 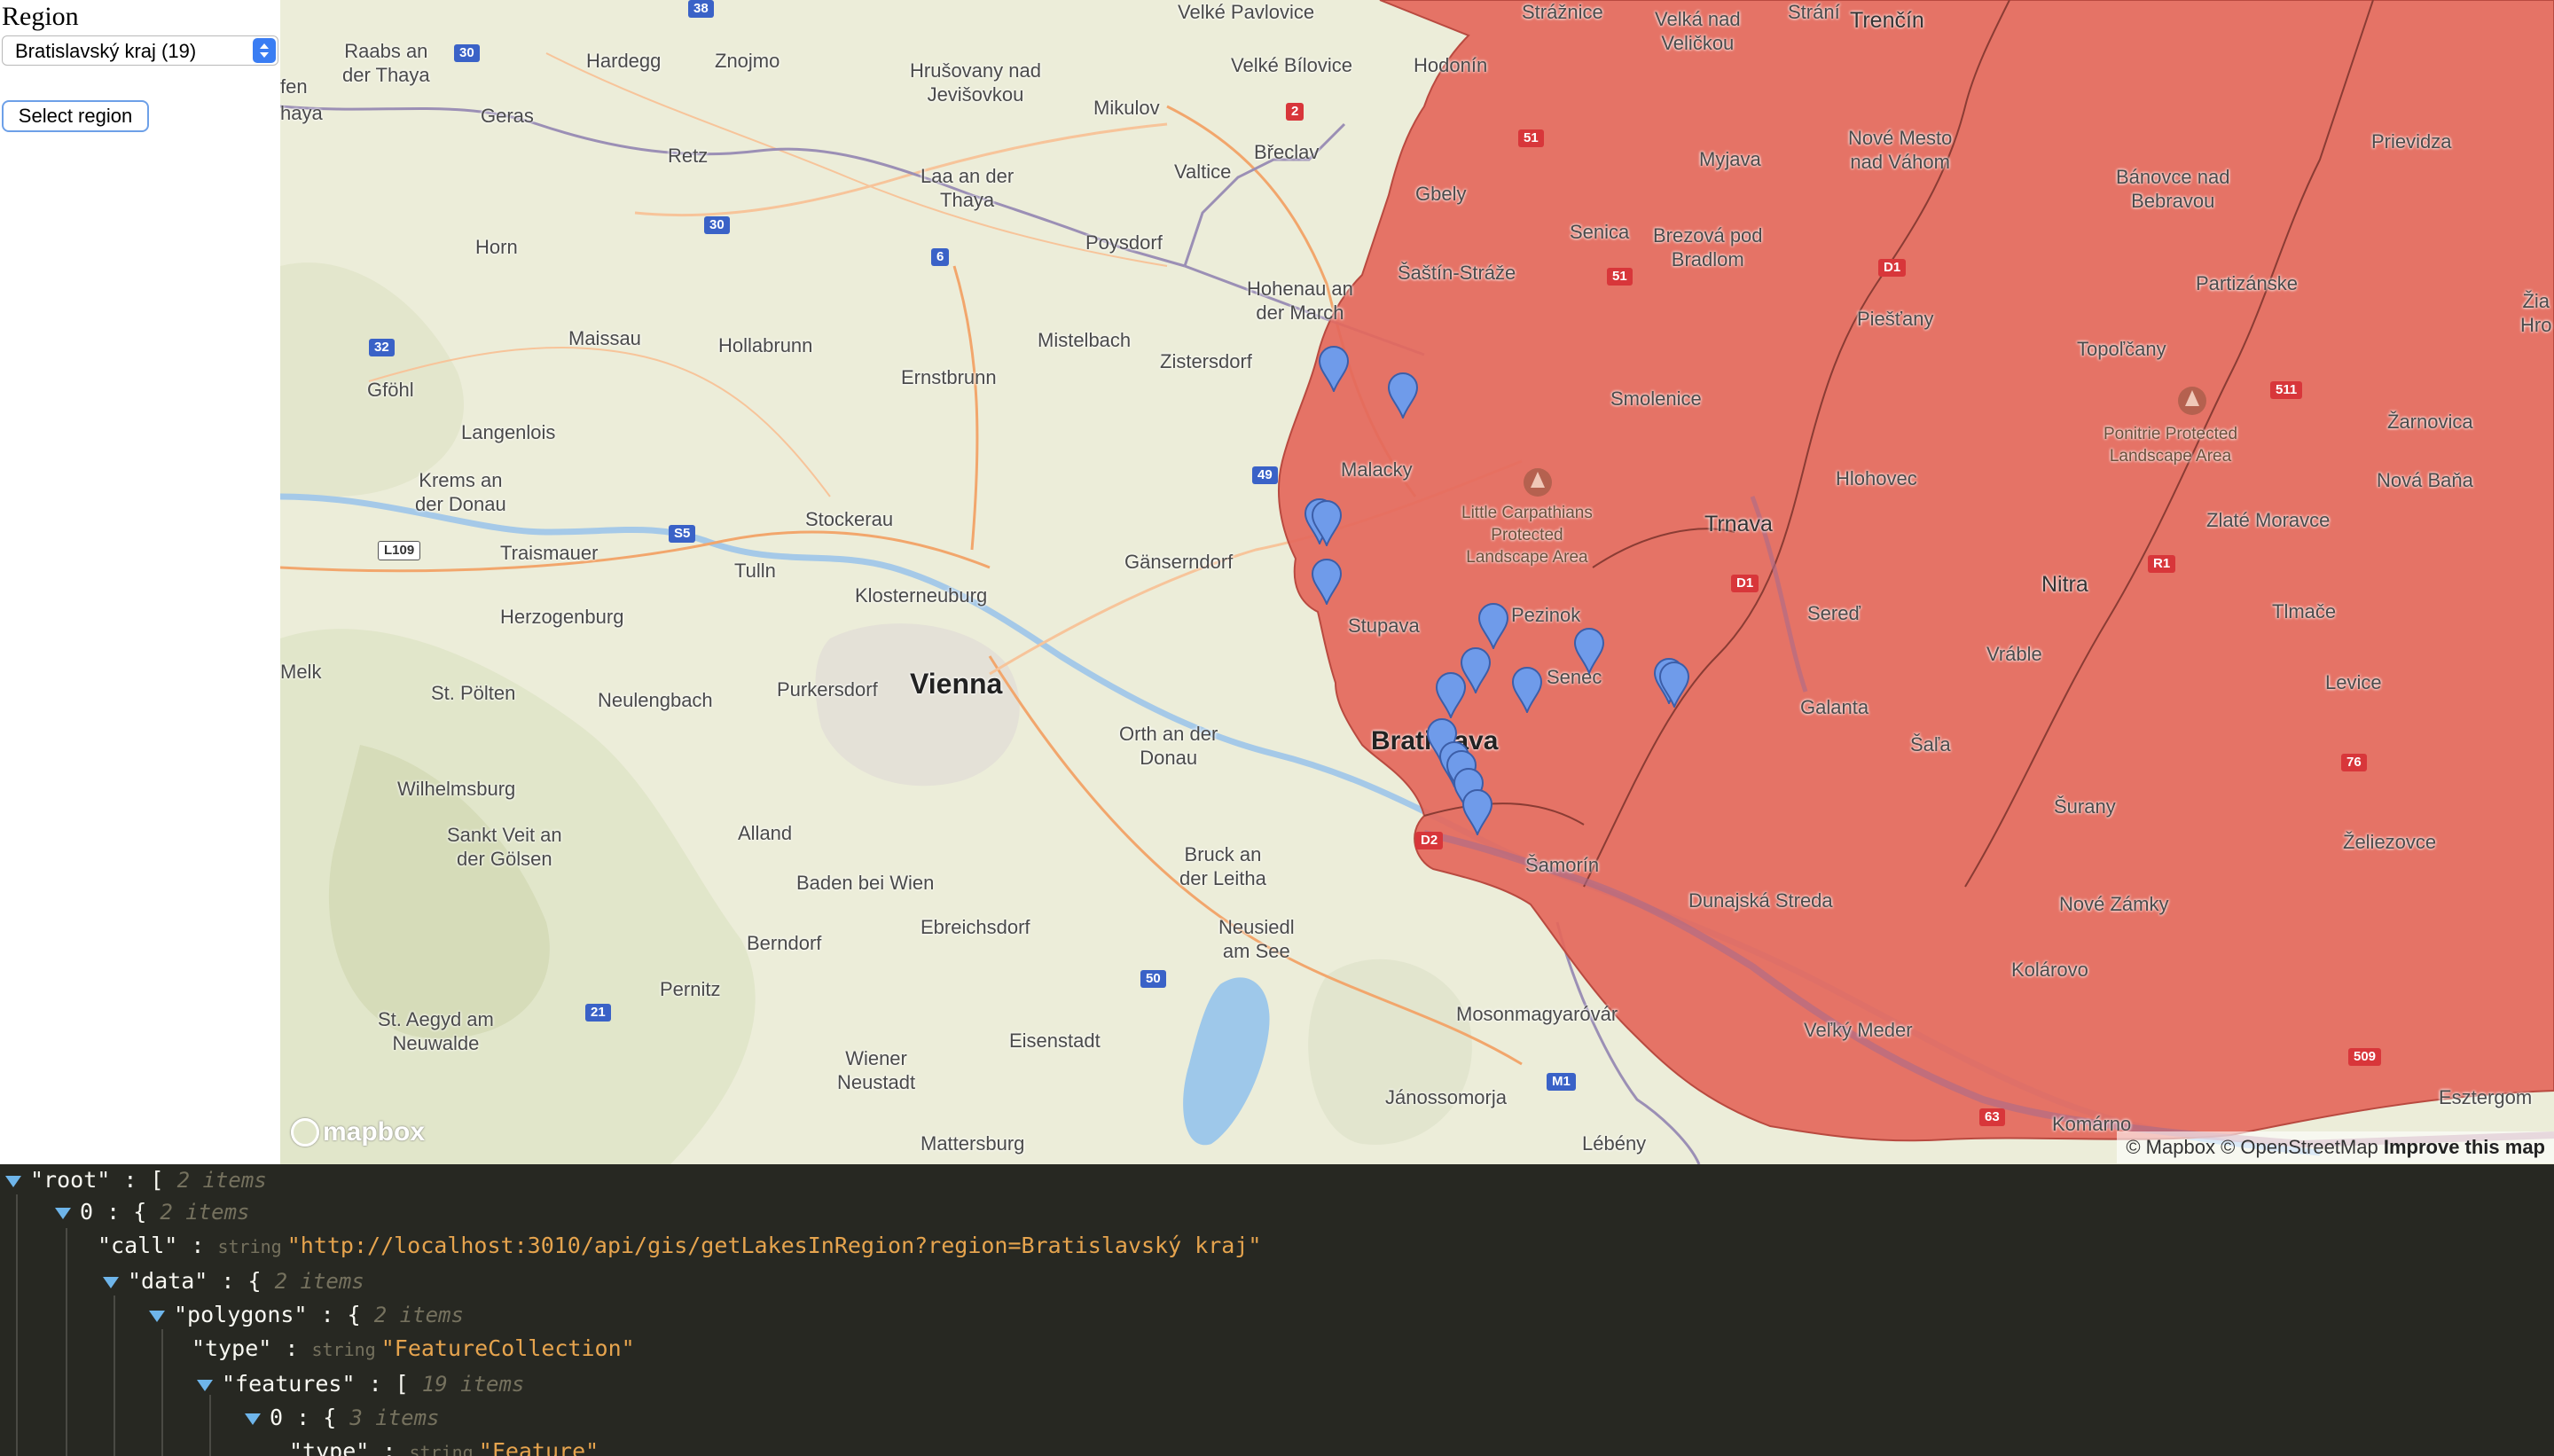 What do you see at coordinates (360, 1384) in the screenshot?
I see `json-row-features: "features" : [ 19 items` at bounding box center [360, 1384].